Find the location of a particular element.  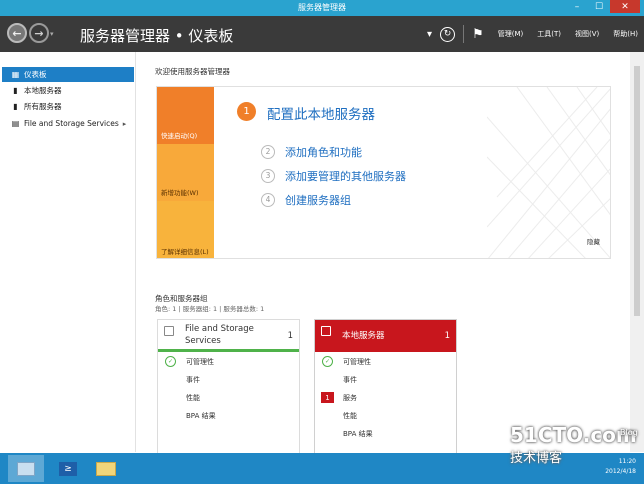

watermark: 51CTO.com Blog 技术博客 is located at coordinates (574, 444).